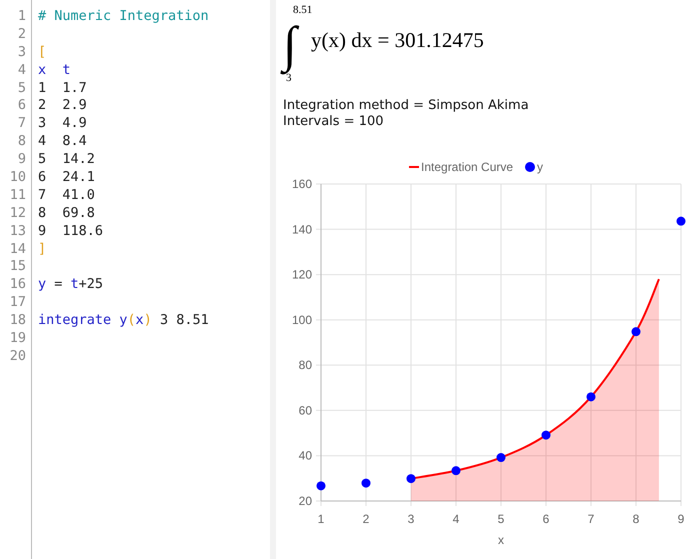 Image resolution: width=695 pixels, height=559 pixels. What do you see at coordinates (63, 124) in the screenshot?
I see `code-line: 3 4.9` at bounding box center [63, 124].